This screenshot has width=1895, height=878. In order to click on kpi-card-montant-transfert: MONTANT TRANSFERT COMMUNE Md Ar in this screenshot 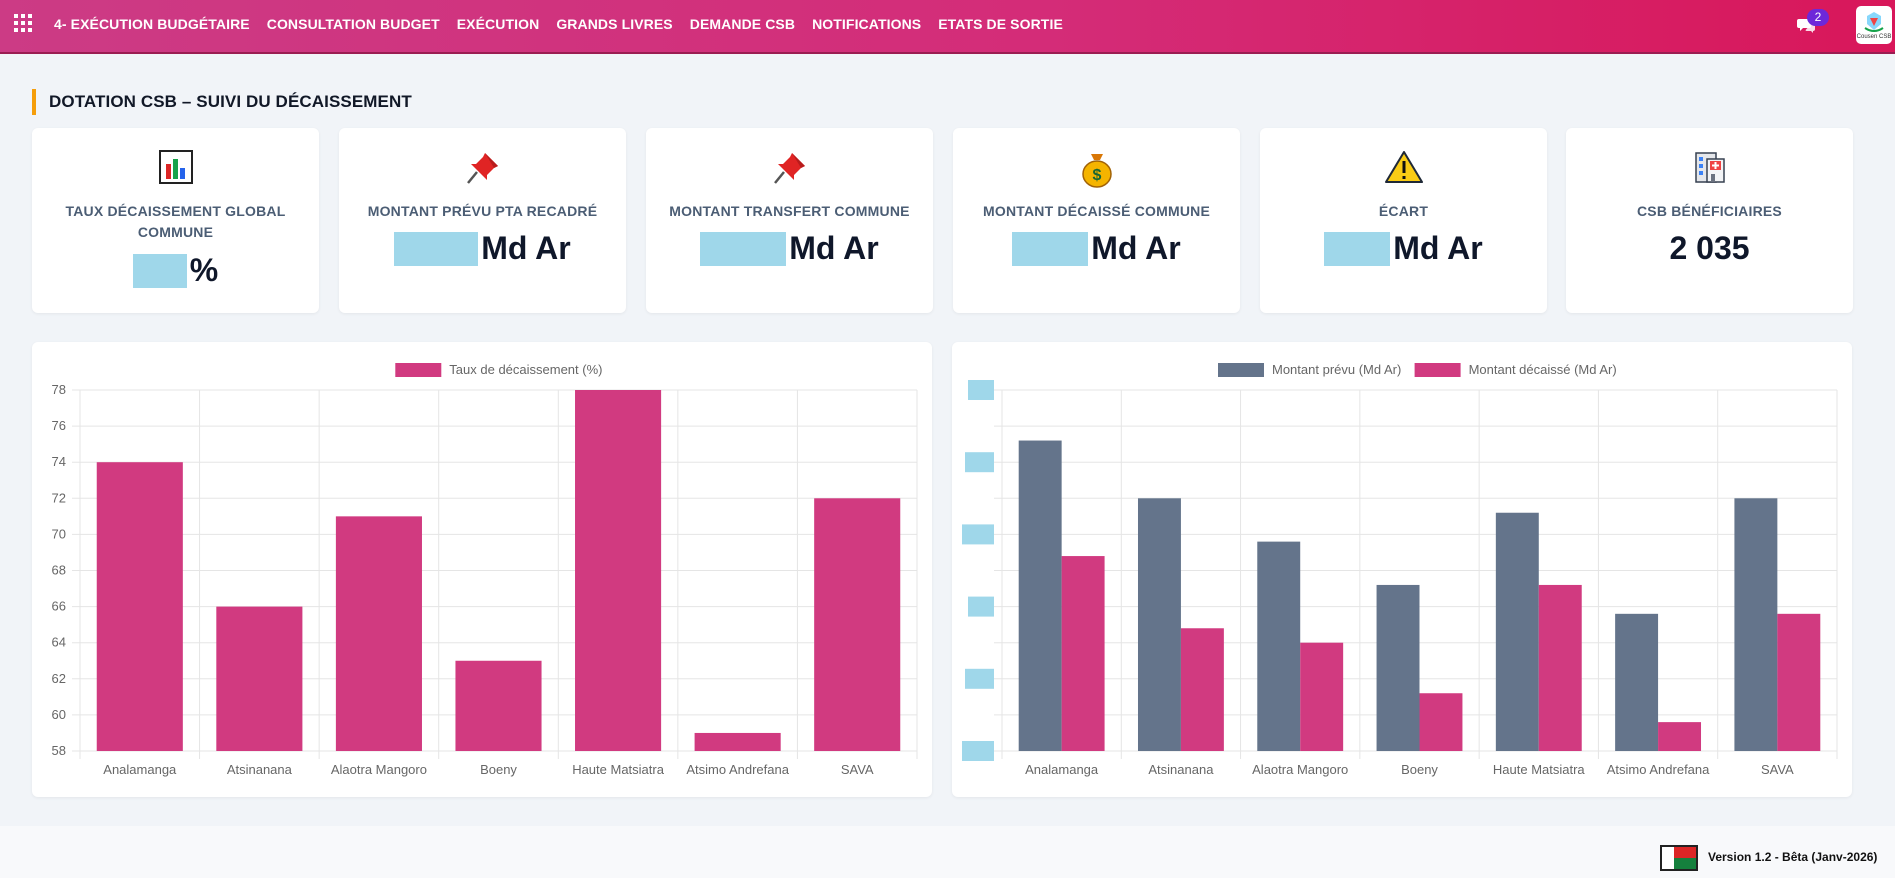, I will do `click(789, 220)`.